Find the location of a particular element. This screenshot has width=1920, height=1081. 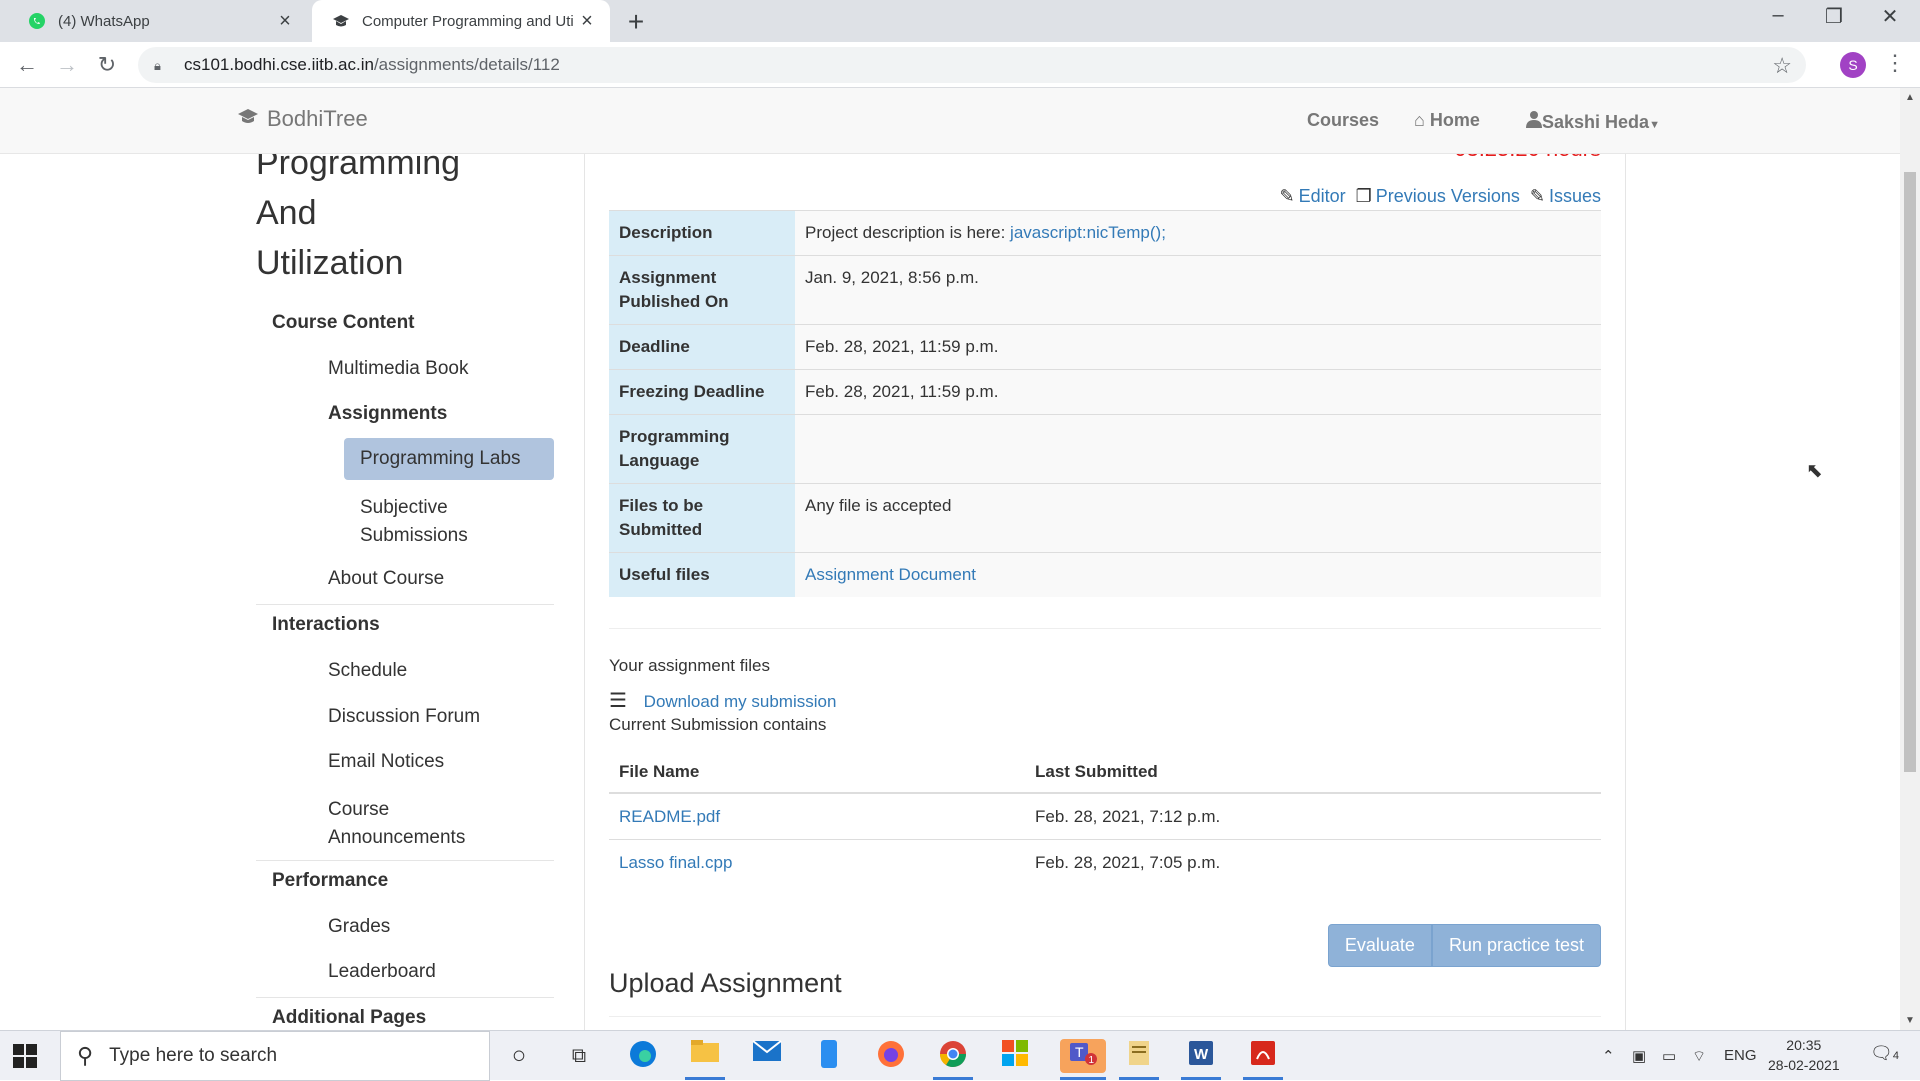

nav-user-dropdown: Sakshi Heda▼ is located at coordinates (1593, 121).